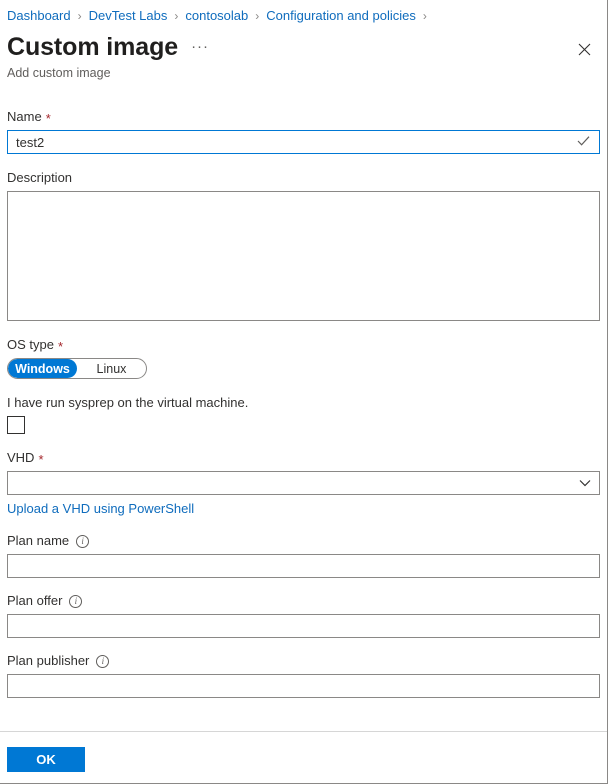 The image size is (608, 784). I want to click on field-name: Name * test2, so click(303, 131).